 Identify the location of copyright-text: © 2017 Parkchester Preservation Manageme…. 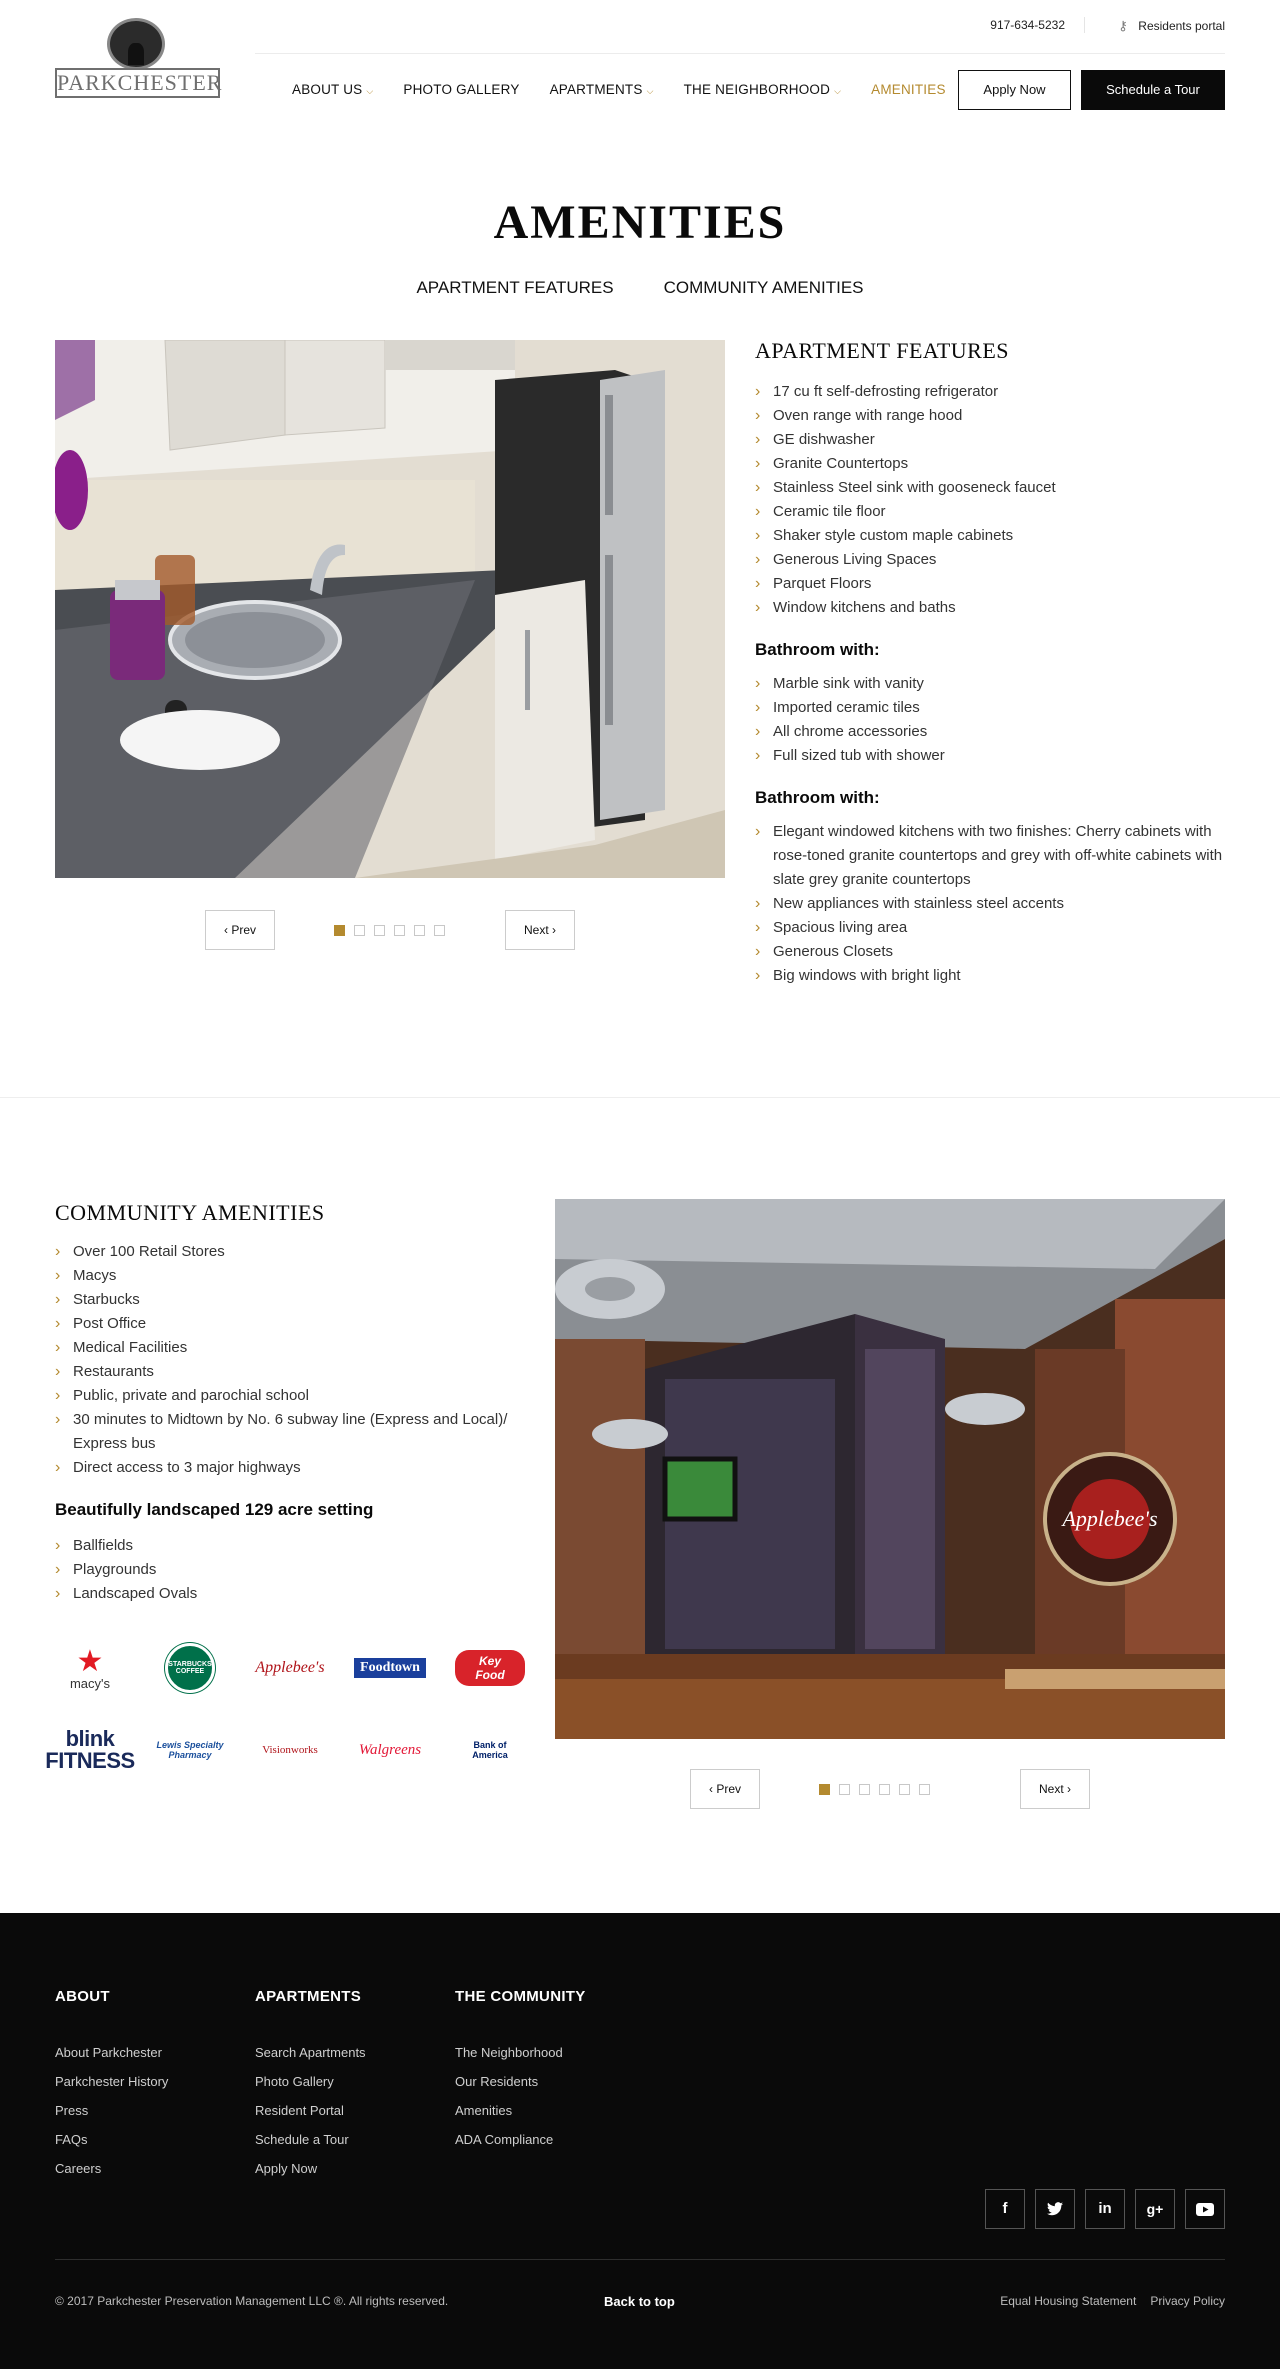
(252, 2301).